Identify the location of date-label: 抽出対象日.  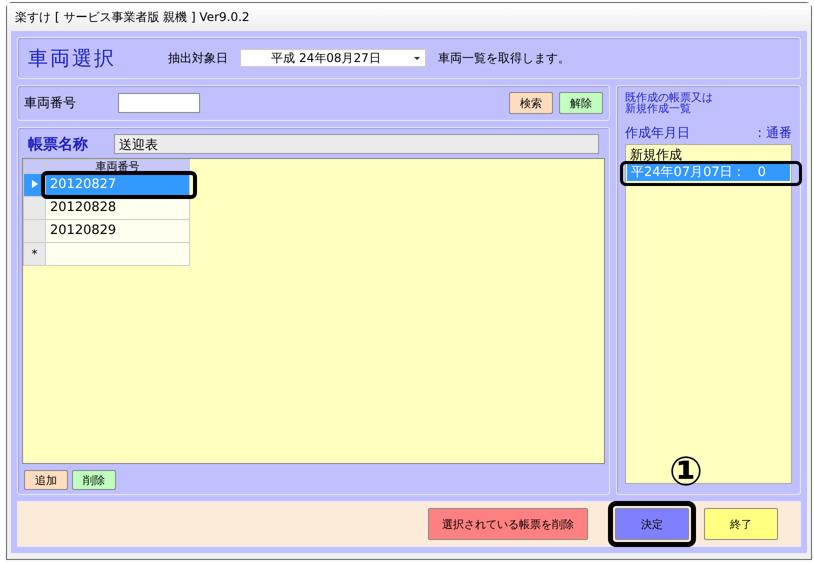
(198, 58).